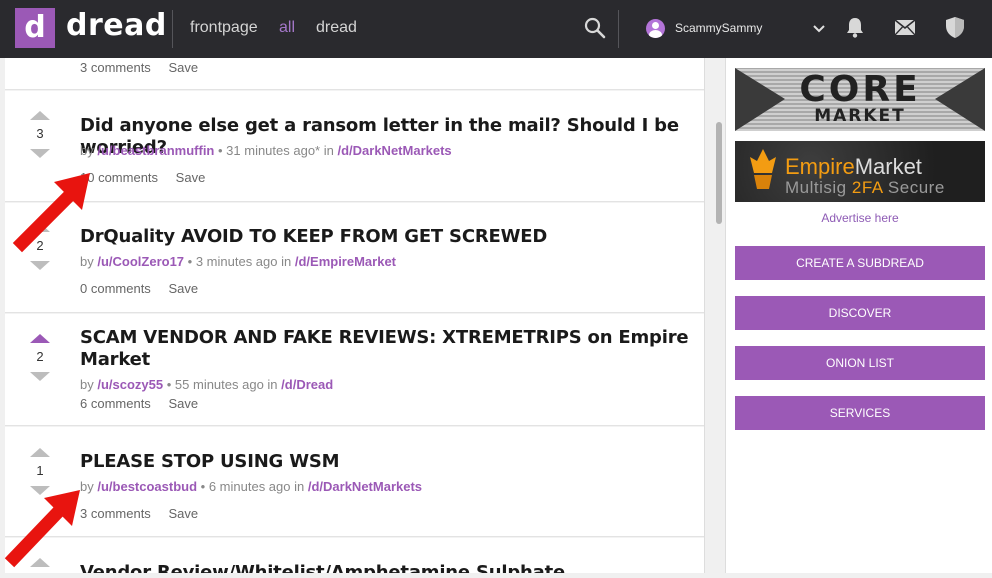  I want to click on post-time: • 6 minutes ago in, so click(252, 486).